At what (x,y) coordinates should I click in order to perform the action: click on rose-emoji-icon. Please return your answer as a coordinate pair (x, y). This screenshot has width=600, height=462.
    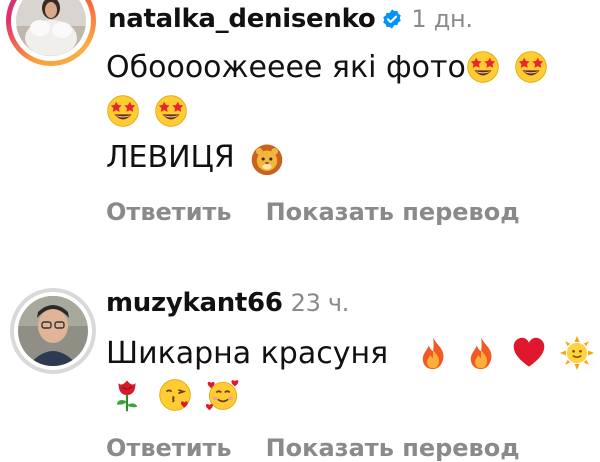
    Looking at the image, I should click on (127, 395).